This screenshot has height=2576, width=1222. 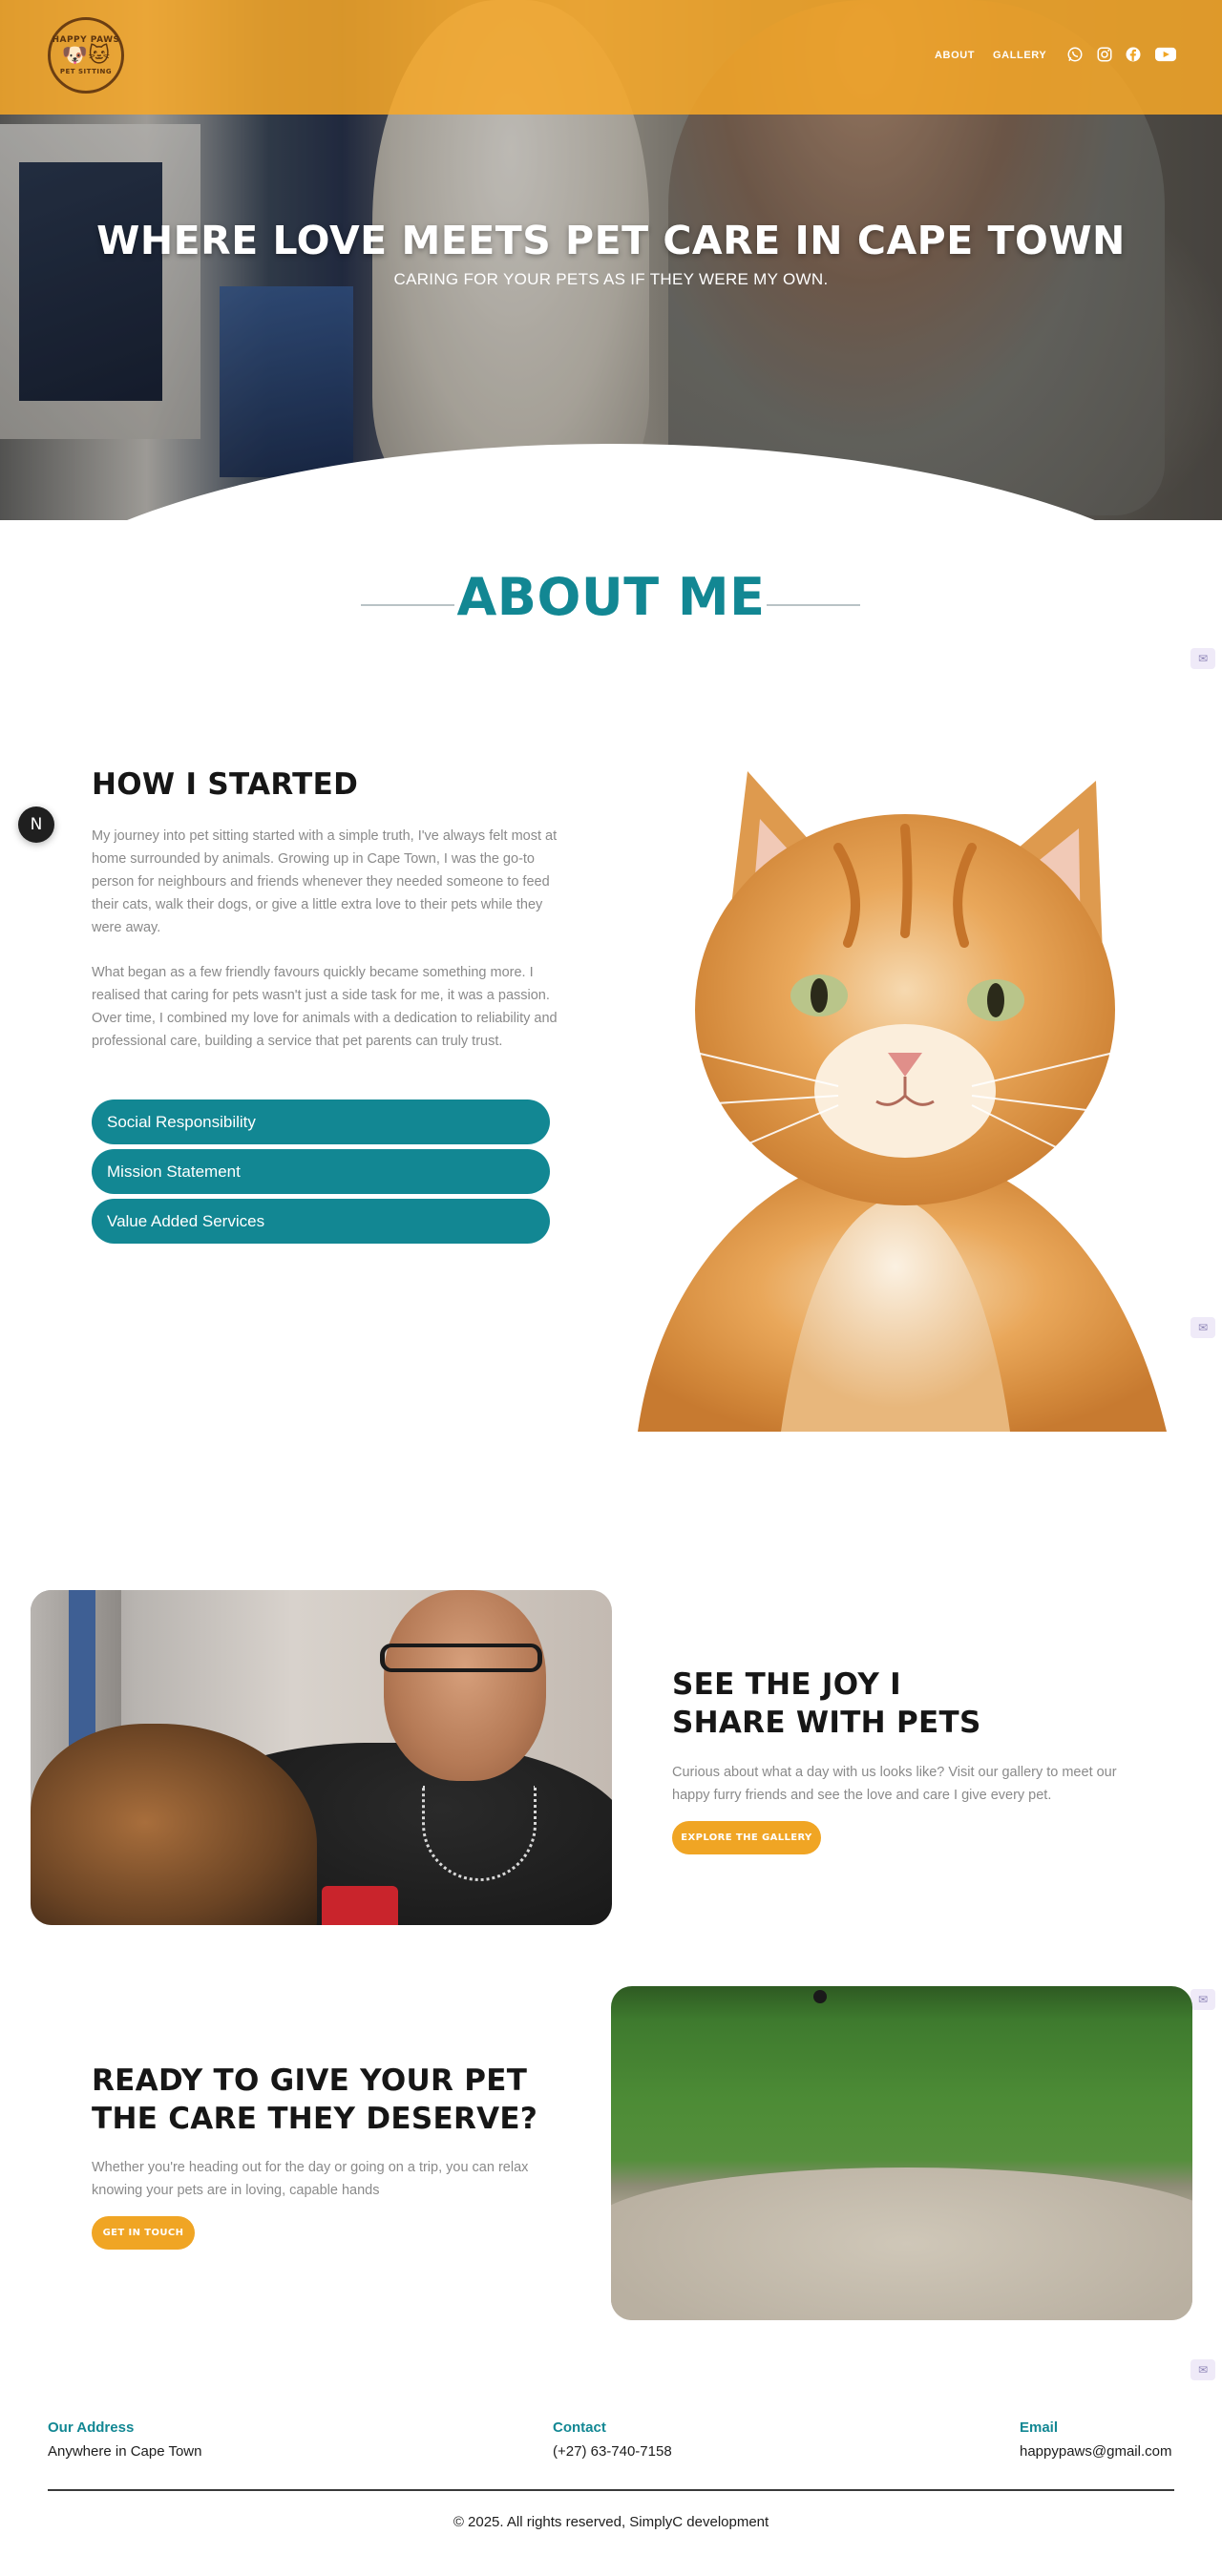 I want to click on photo-shirt-print, so click(x=360, y=1905).